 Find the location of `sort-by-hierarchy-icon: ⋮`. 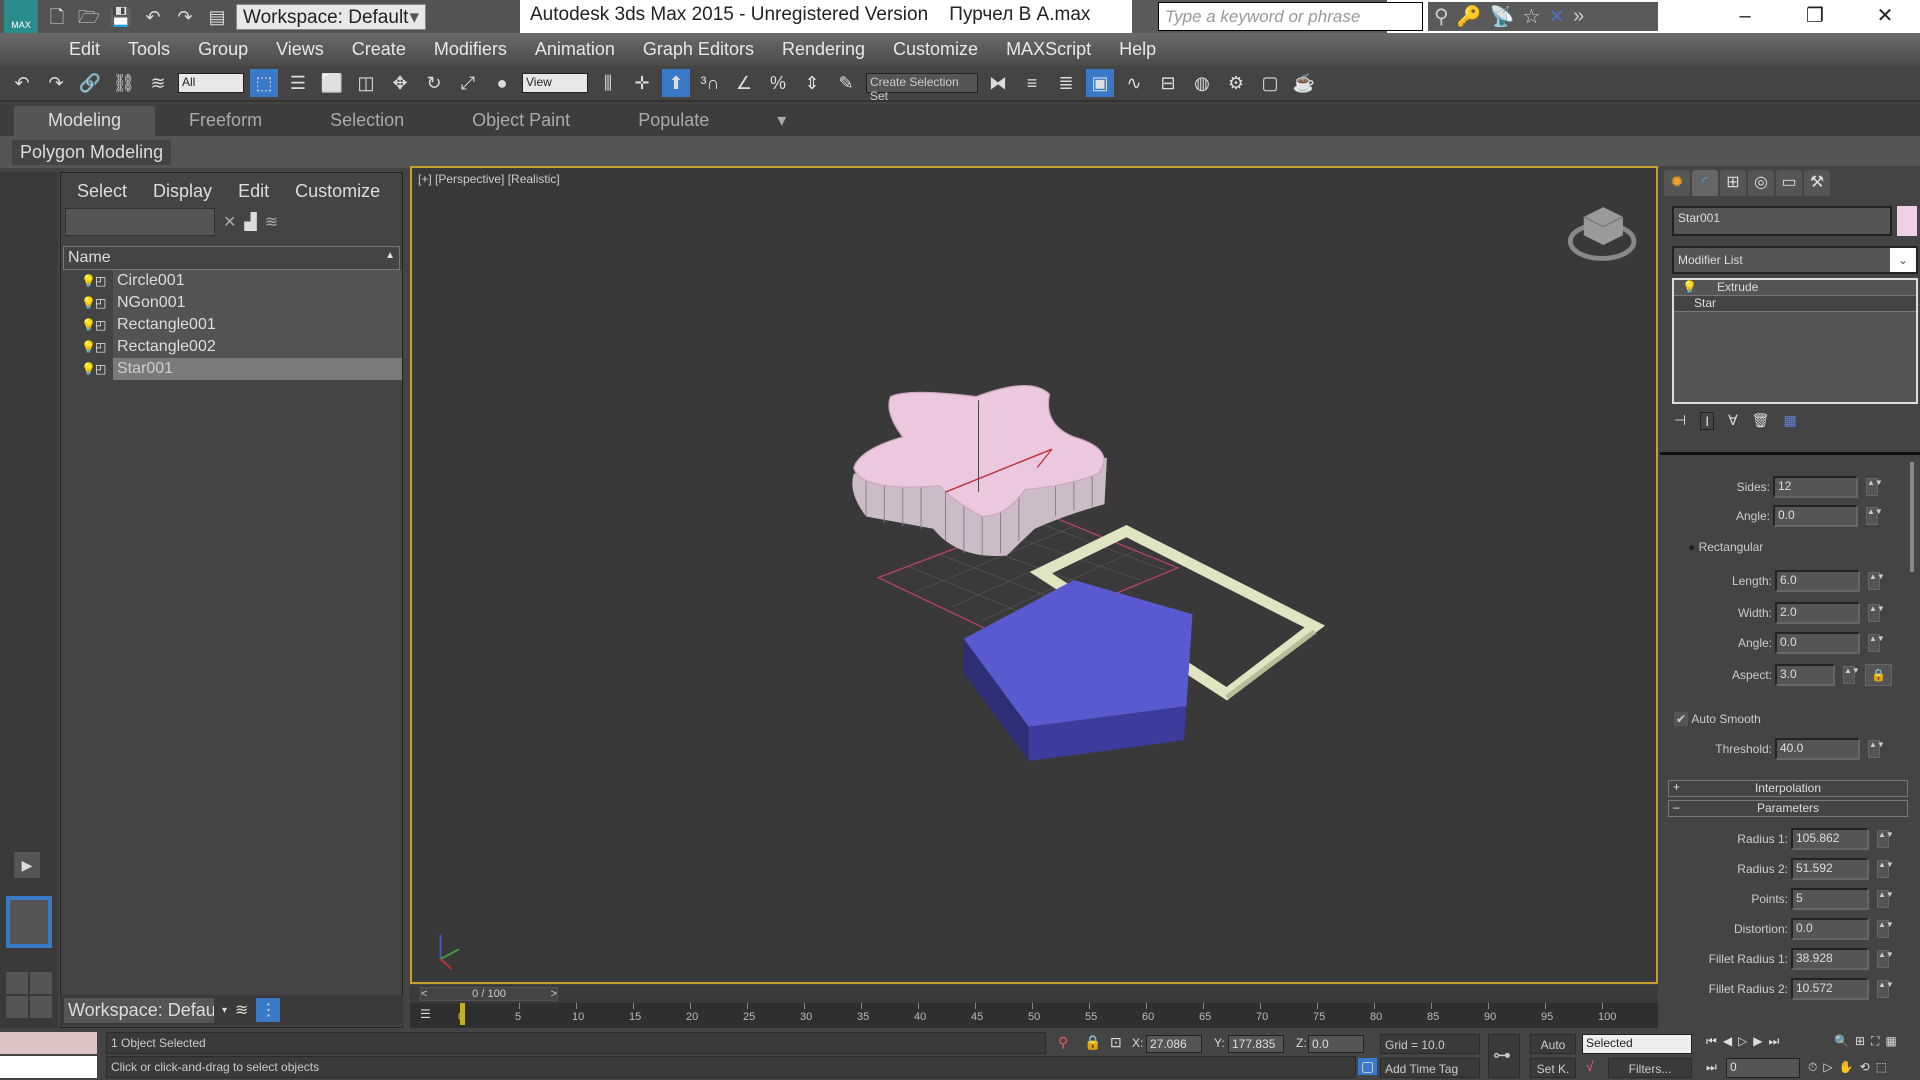

sort-by-hierarchy-icon: ⋮ is located at coordinates (268, 1010).